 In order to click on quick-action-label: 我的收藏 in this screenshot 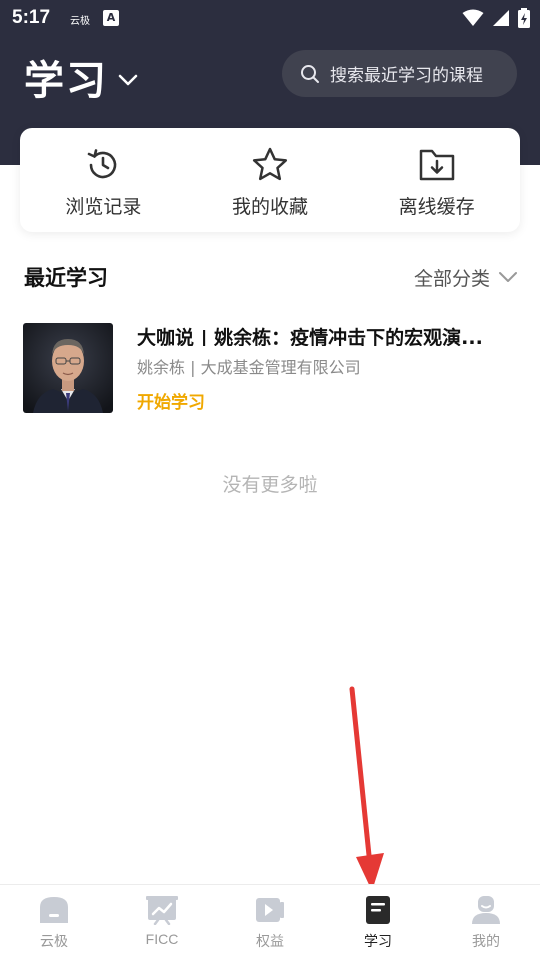, I will do `click(270, 207)`.